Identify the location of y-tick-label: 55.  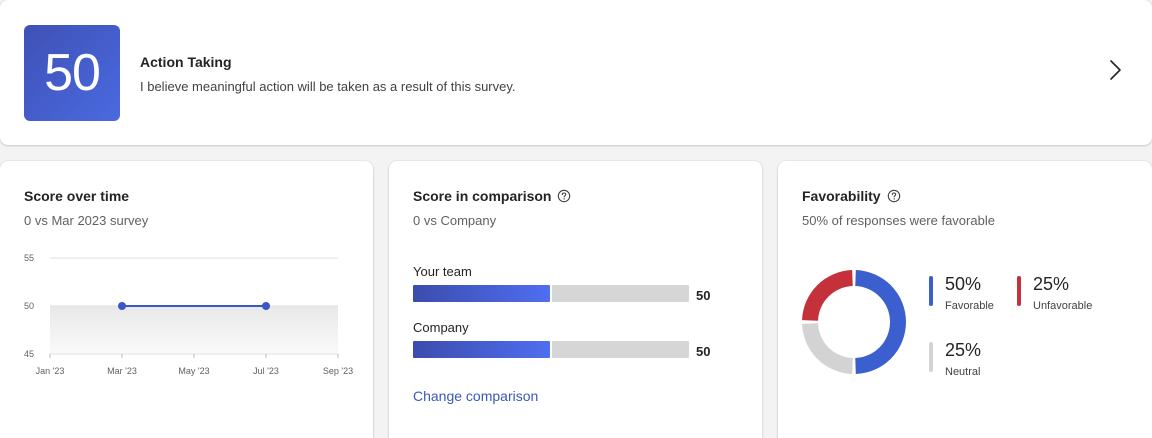
(29, 258).